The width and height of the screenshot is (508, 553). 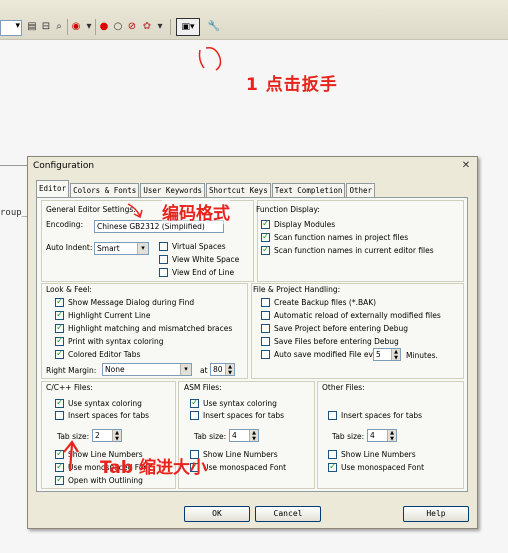 I want to click on breakpoint-icon: ●, so click(x=104, y=27).